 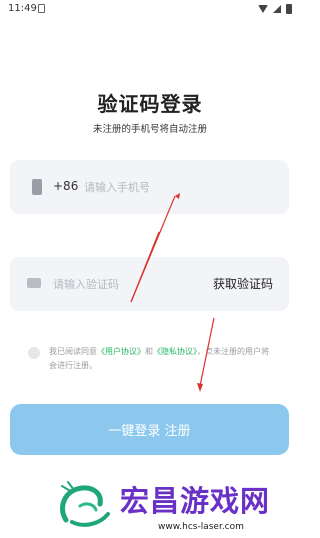 What do you see at coordinates (159, 358) in the screenshot?
I see `agreement-text: 我已阅读同意《用户协议》和《隐私协议》，点未注册的用户将会进行注册。` at bounding box center [159, 358].